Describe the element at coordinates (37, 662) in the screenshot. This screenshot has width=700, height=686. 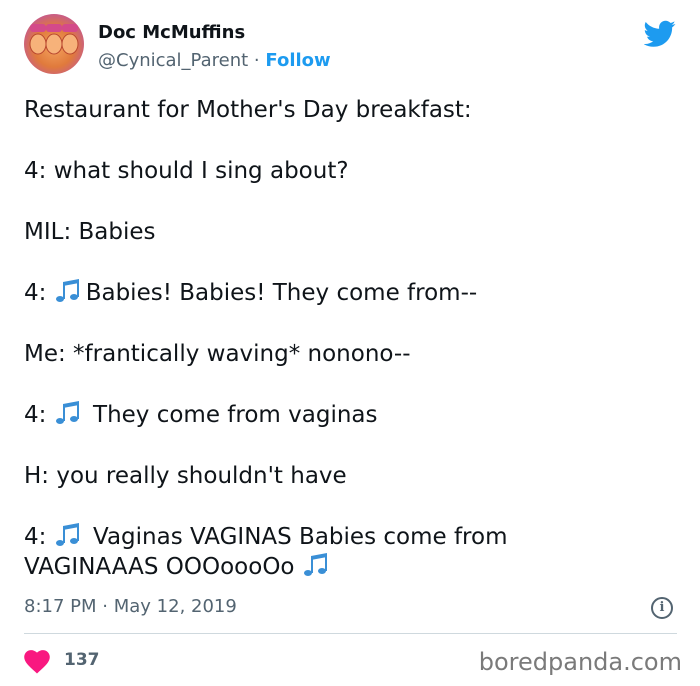
I see `heart-icon` at that location.